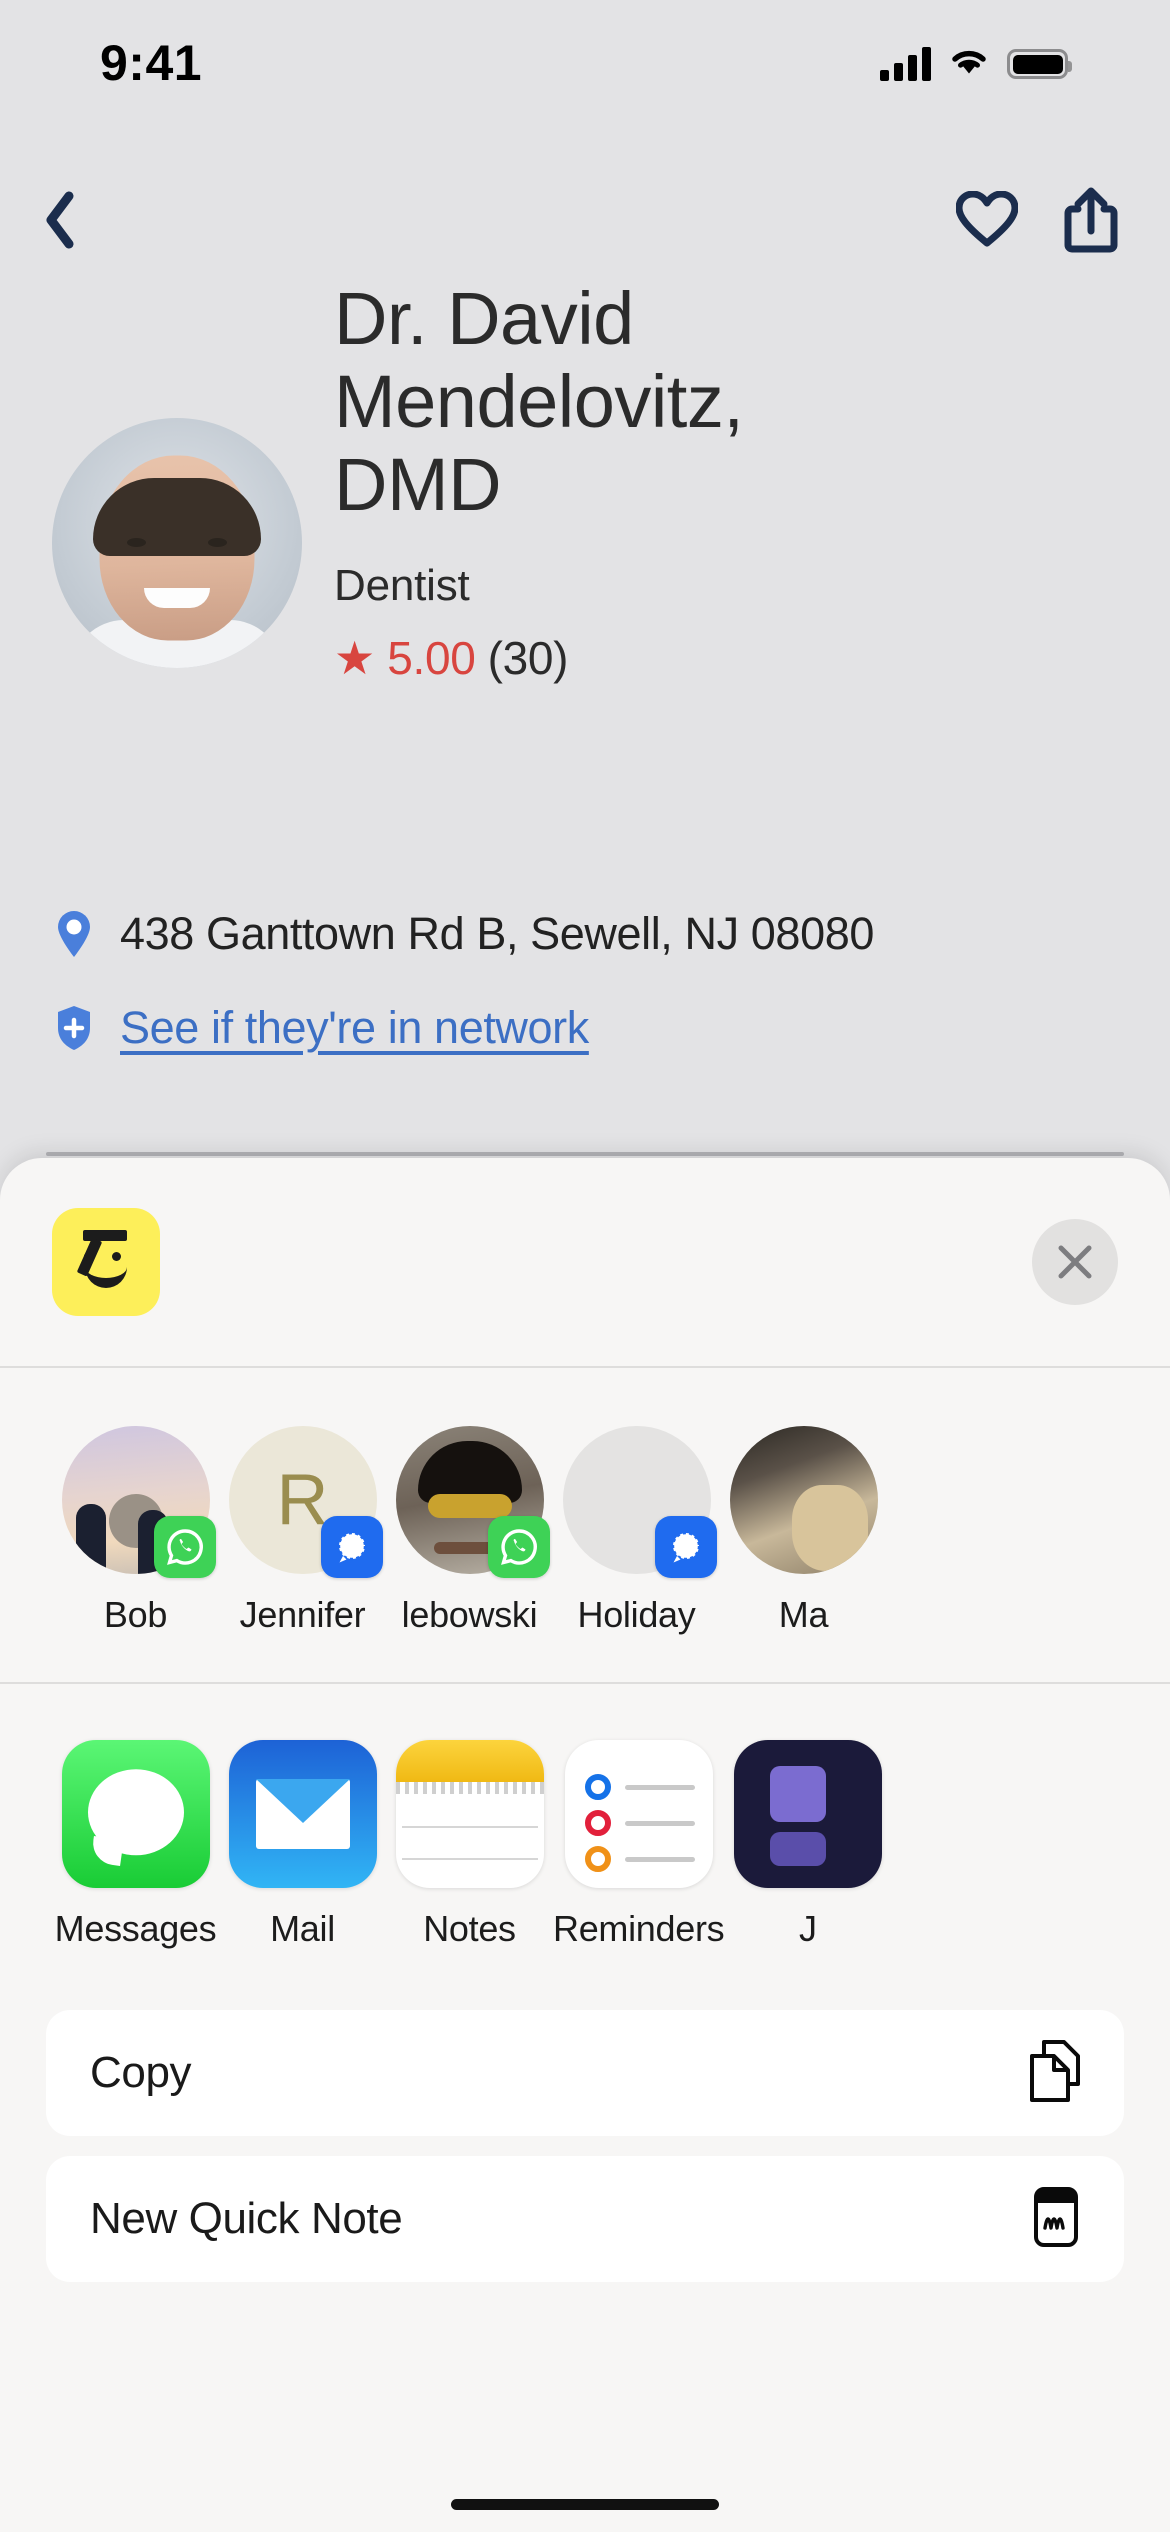 Image resolution: width=1170 pixels, height=2532 pixels. I want to click on star-icon: ★, so click(355, 657).